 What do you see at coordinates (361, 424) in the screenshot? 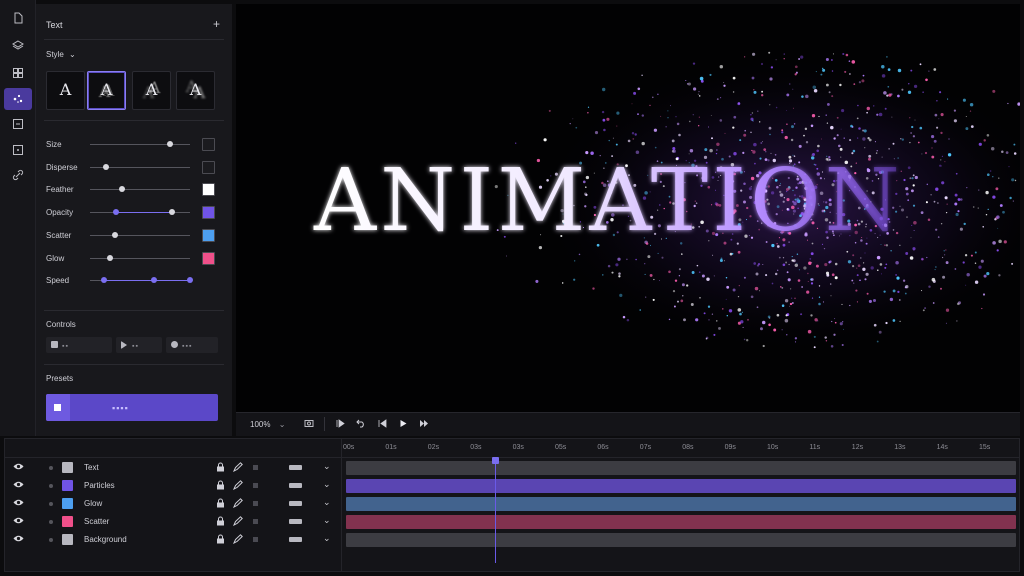
I see `undo-icon` at bounding box center [361, 424].